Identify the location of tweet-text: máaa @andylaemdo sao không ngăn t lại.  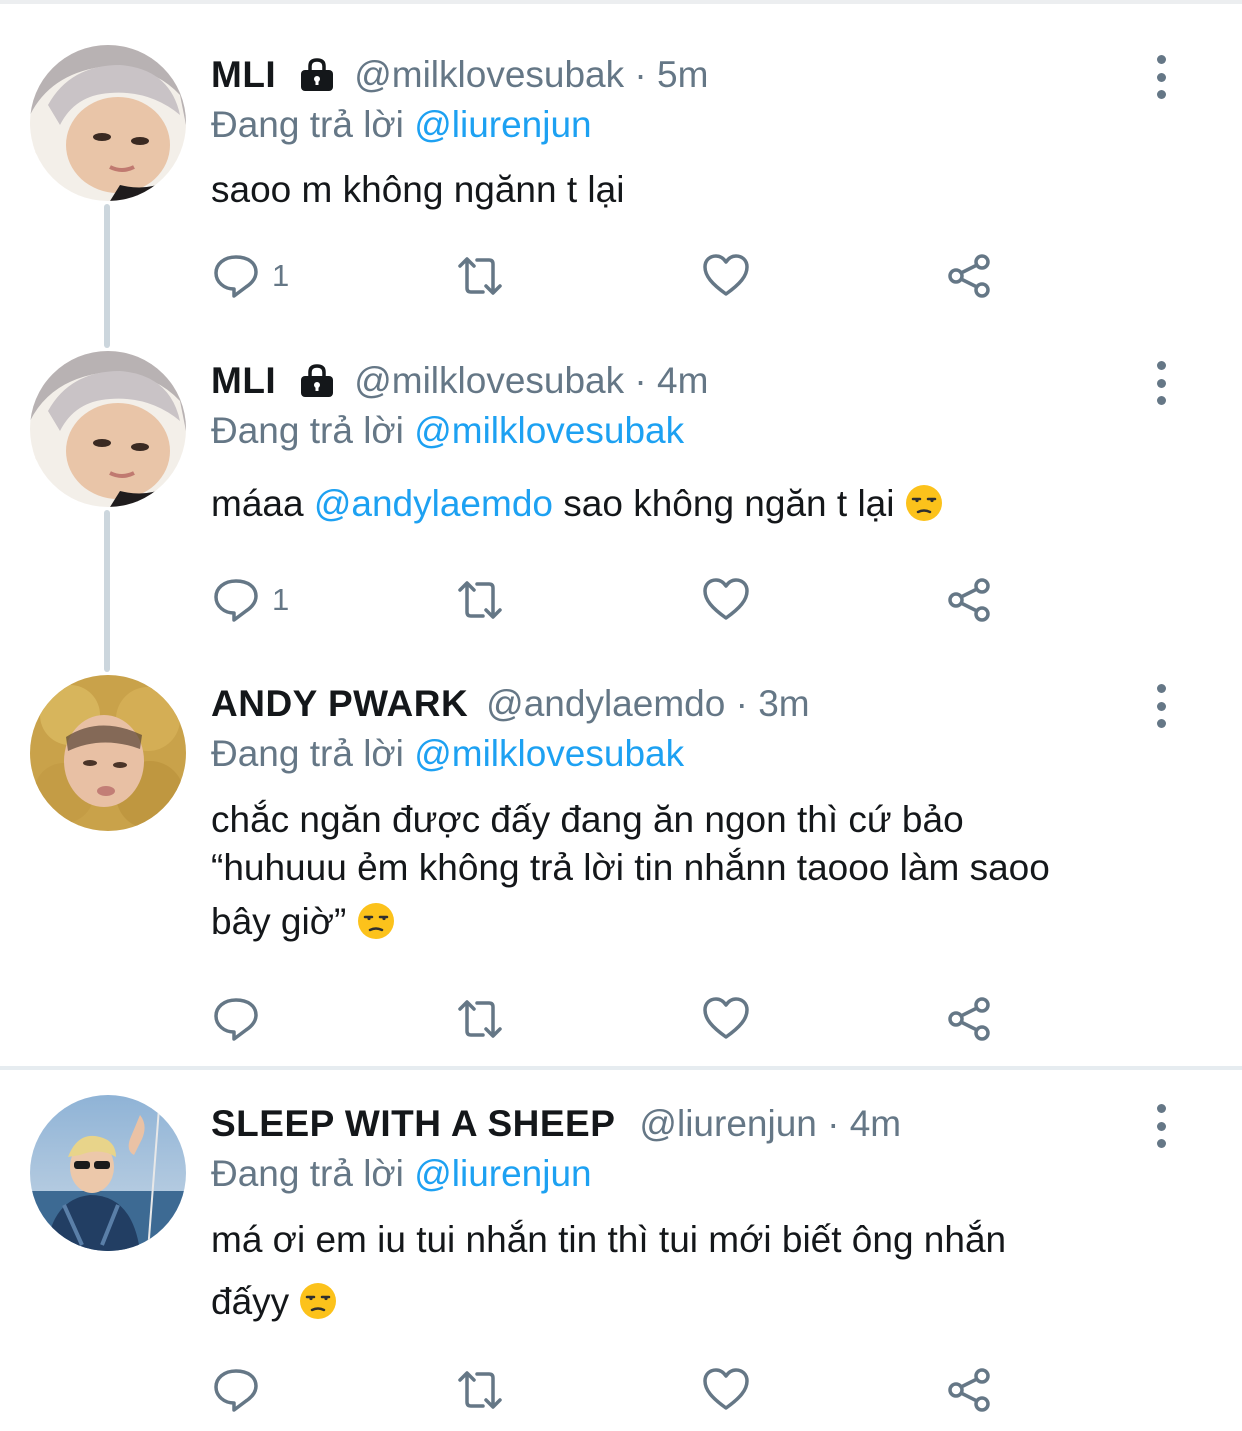
(701, 504).